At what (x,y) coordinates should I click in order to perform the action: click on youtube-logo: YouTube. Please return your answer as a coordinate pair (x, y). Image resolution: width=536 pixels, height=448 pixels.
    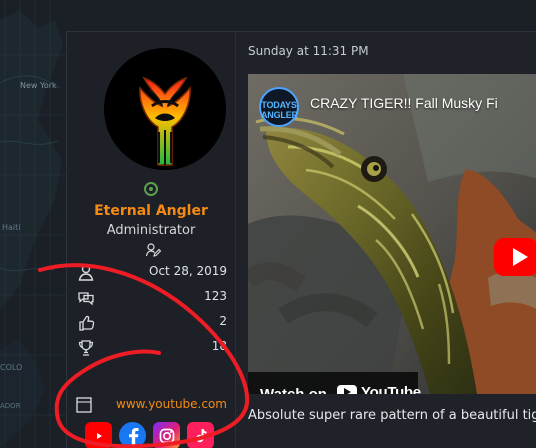
    Looking at the image, I should click on (379, 388).